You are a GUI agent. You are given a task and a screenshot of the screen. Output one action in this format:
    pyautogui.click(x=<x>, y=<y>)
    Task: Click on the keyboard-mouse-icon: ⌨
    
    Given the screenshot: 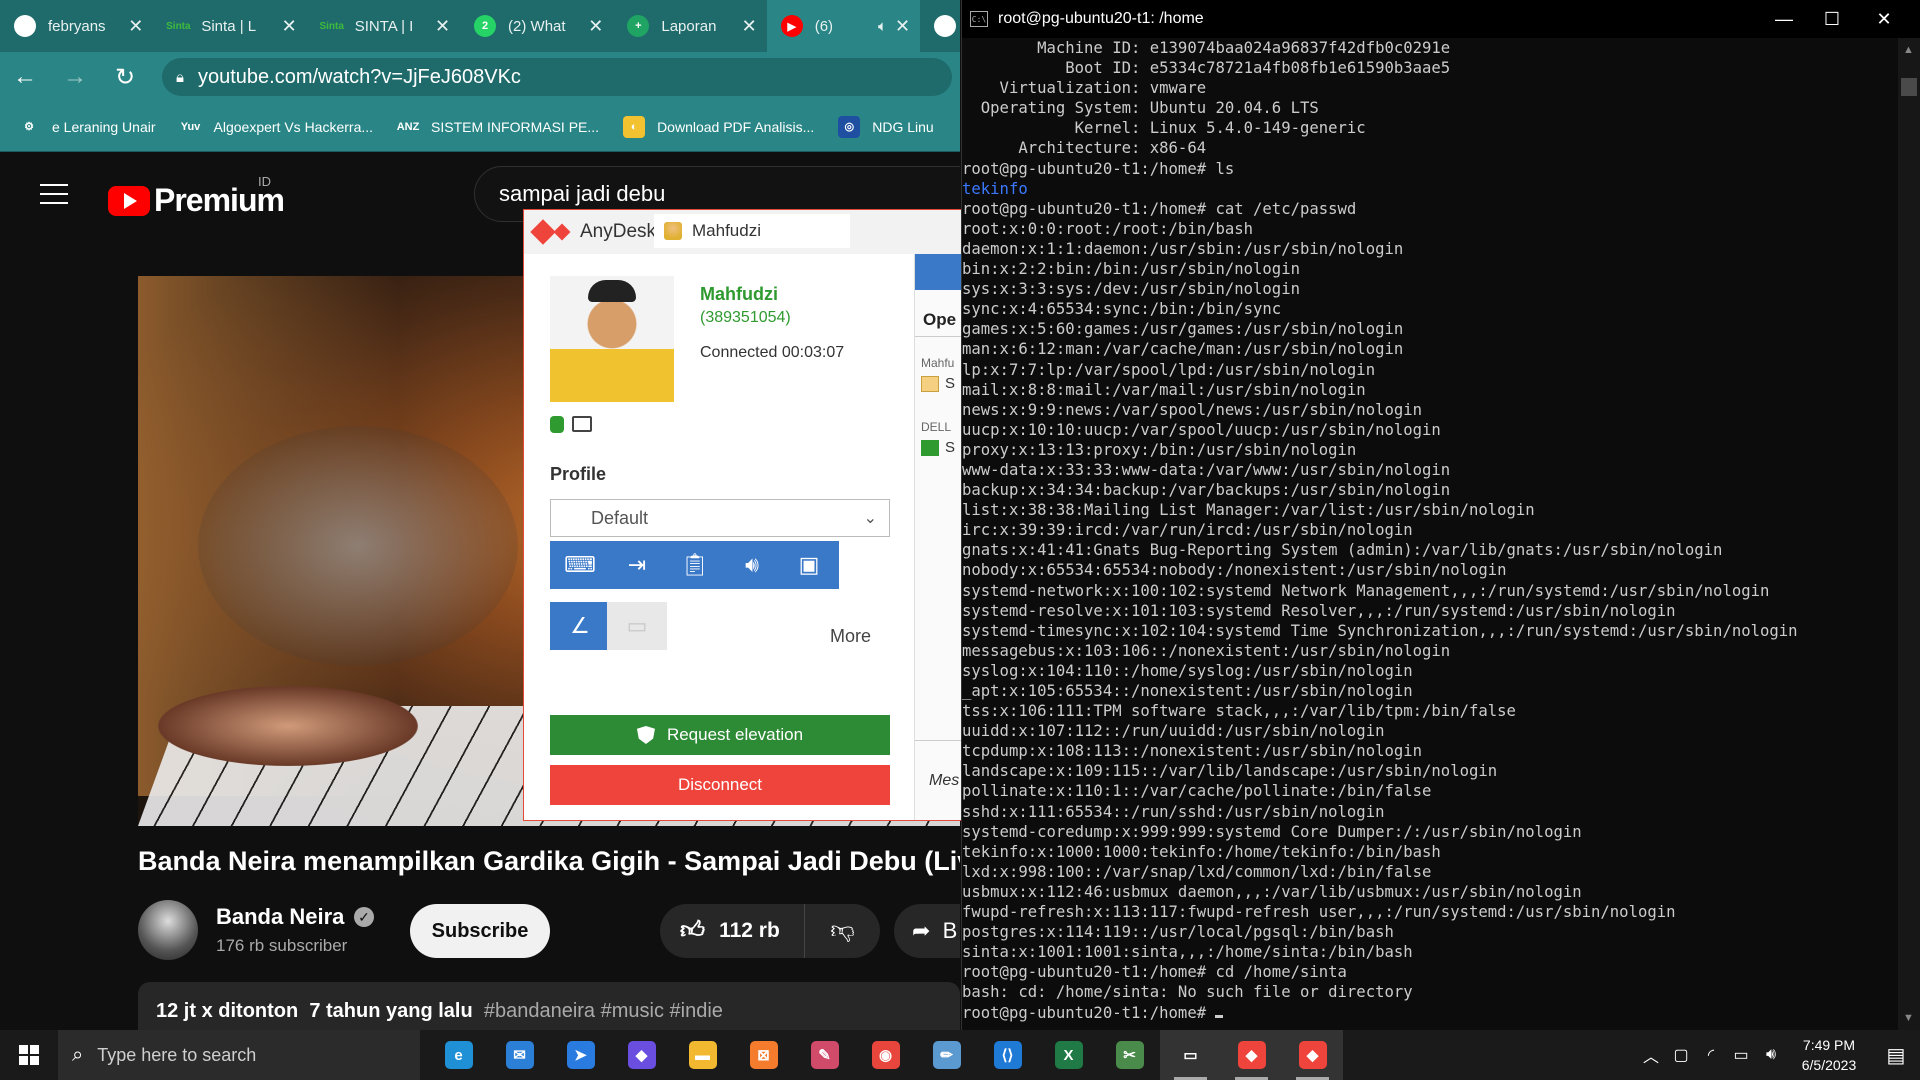 What is the action you would take?
    pyautogui.click(x=580, y=564)
    